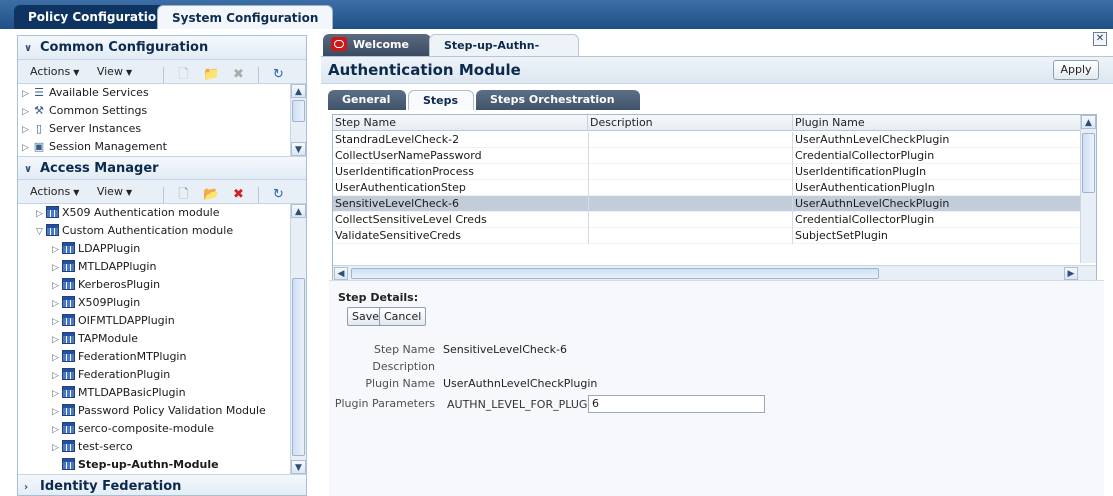  Describe the element at coordinates (676, 404) in the screenshot. I see `parameter-value-input: 6` at that location.